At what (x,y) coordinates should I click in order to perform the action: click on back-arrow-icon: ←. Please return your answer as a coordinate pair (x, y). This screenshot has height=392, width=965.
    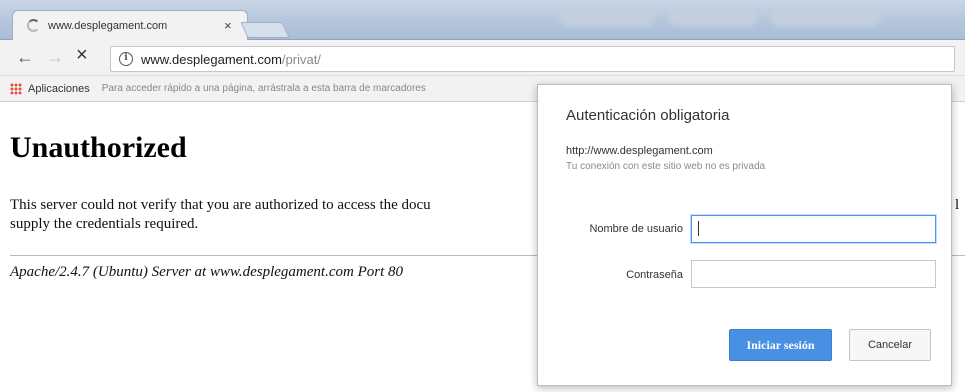
    Looking at the image, I should click on (25, 57).